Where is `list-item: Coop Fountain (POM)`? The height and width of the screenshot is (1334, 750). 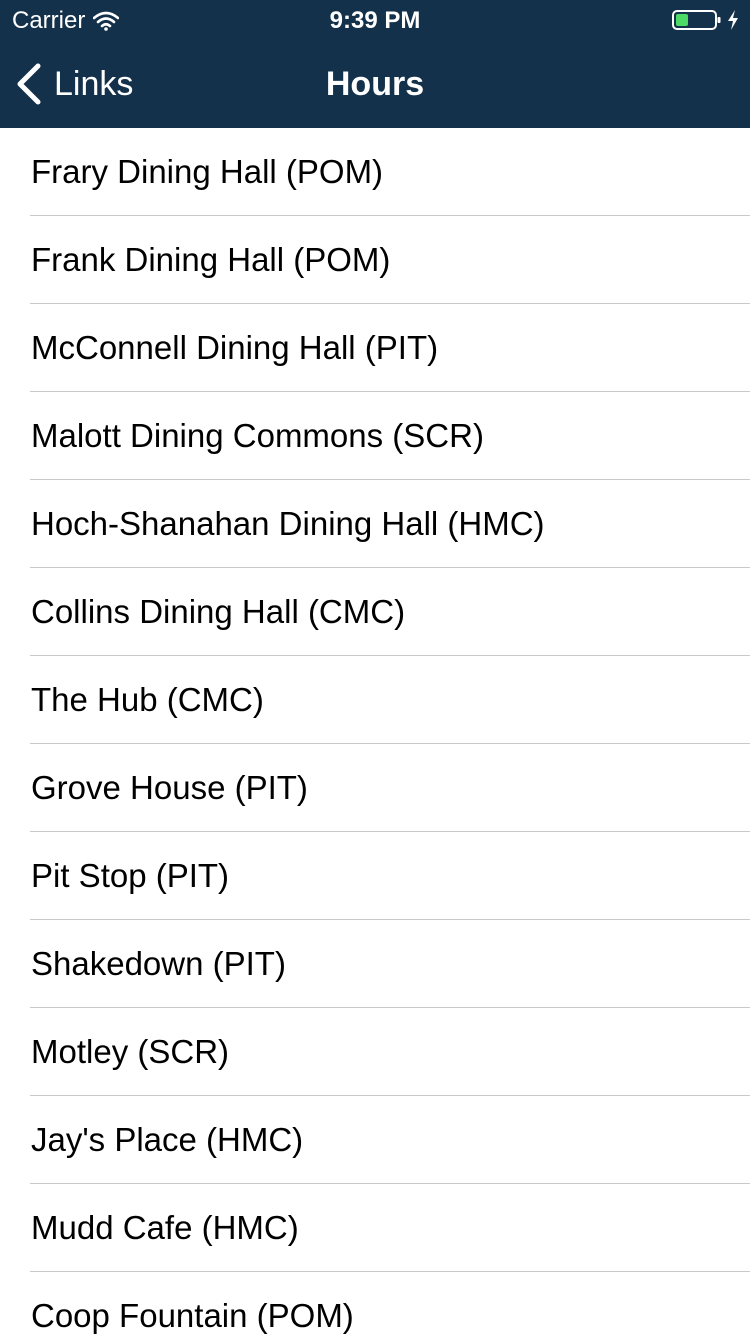
list-item: Coop Fountain (POM) is located at coordinates (375, 1303).